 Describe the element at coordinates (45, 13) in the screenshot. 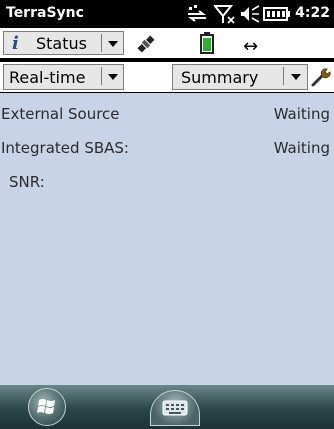

I see `app-title: TerraSync` at that location.